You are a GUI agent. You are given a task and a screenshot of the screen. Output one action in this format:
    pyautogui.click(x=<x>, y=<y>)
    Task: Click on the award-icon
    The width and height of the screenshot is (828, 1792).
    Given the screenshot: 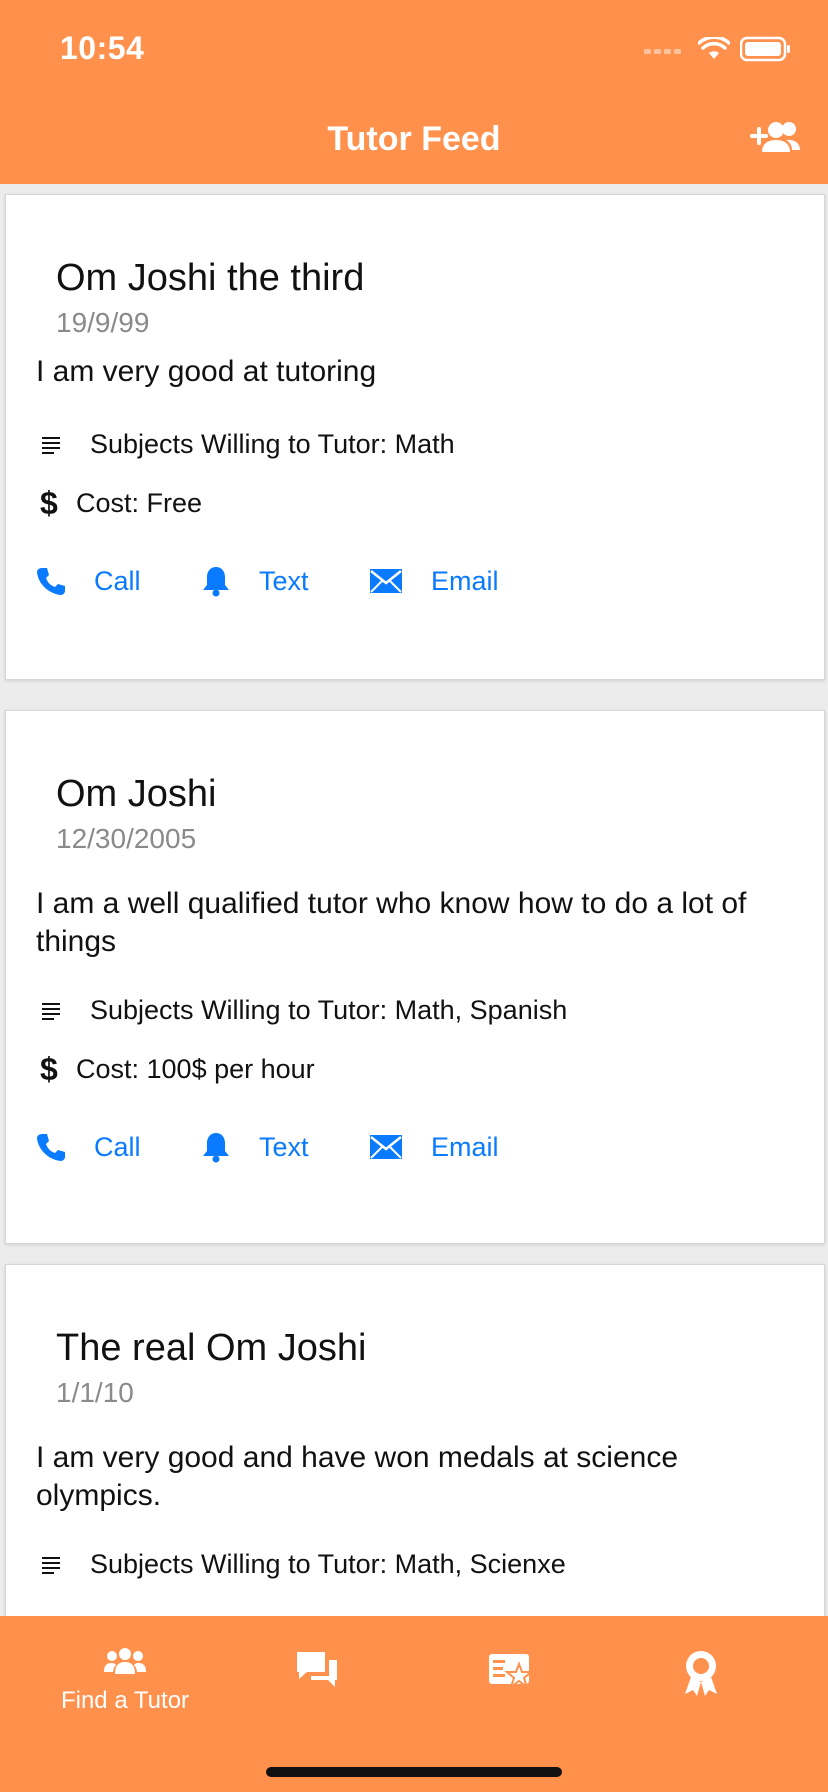 What is the action you would take?
    pyautogui.click(x=701, y=1673)
    